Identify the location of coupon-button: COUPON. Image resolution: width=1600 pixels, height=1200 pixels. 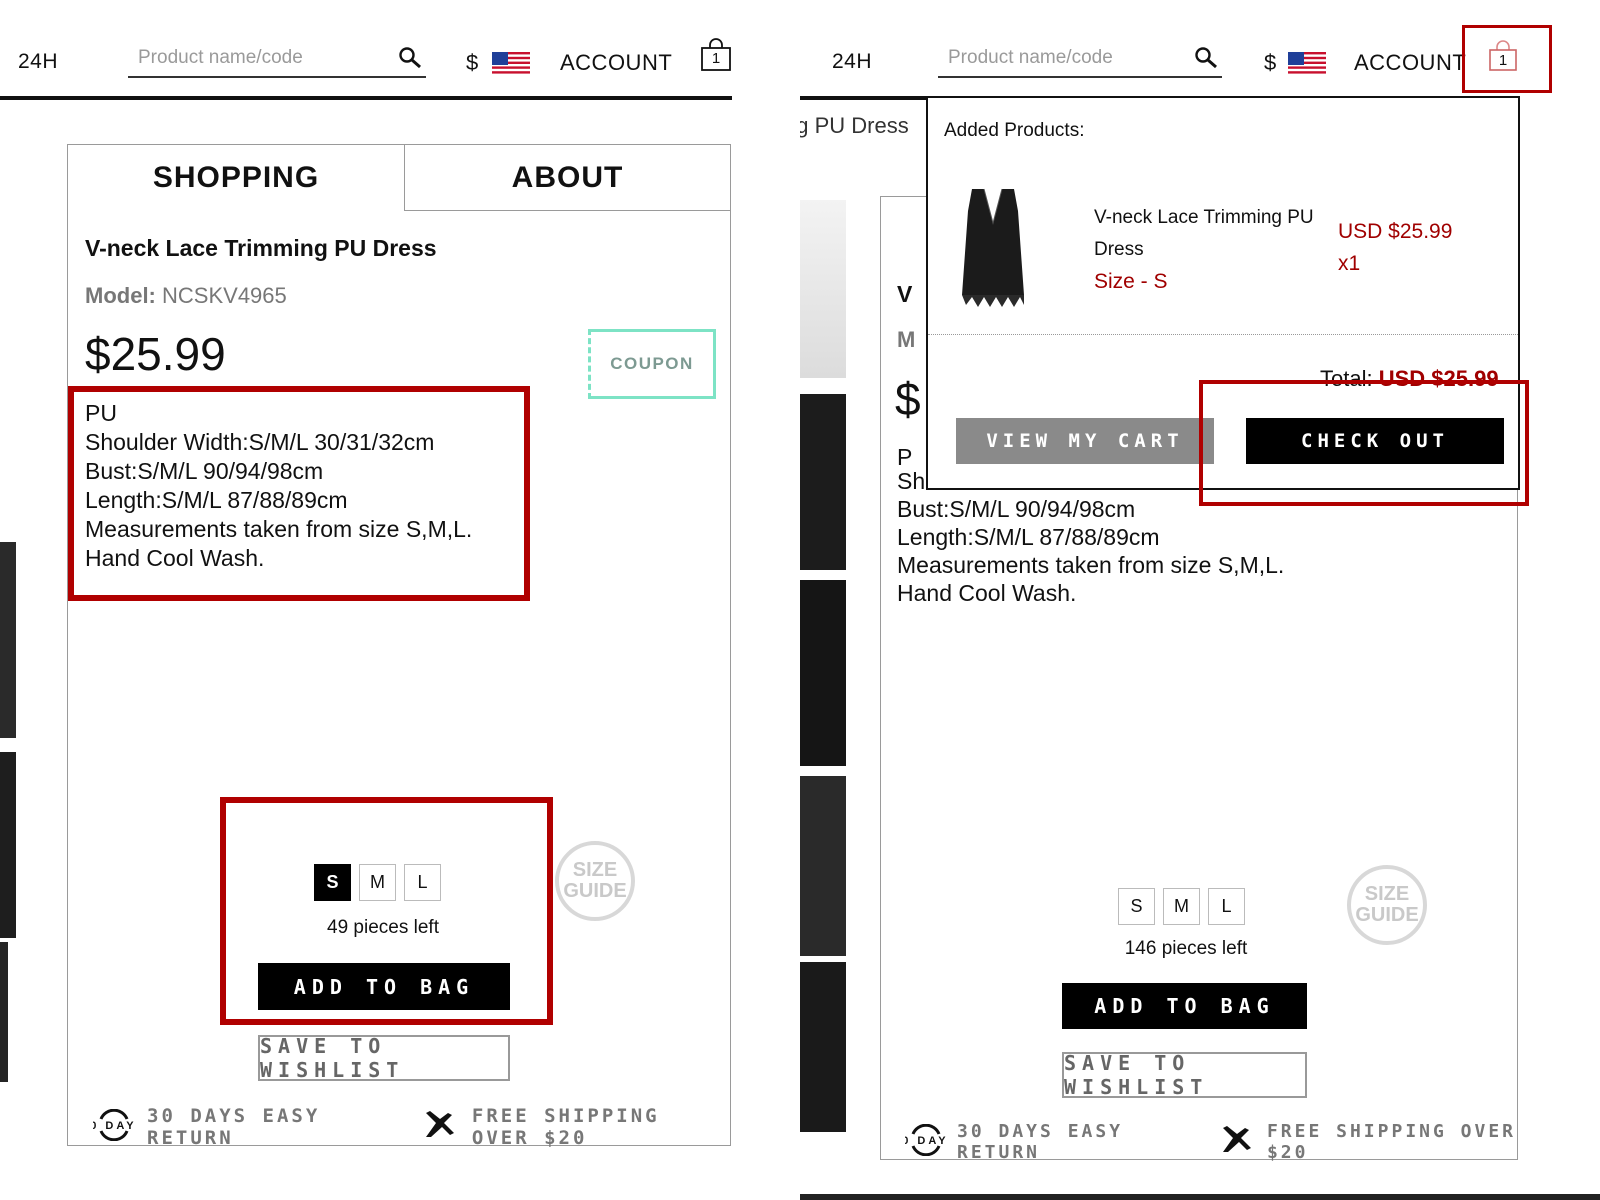
(652, 364).